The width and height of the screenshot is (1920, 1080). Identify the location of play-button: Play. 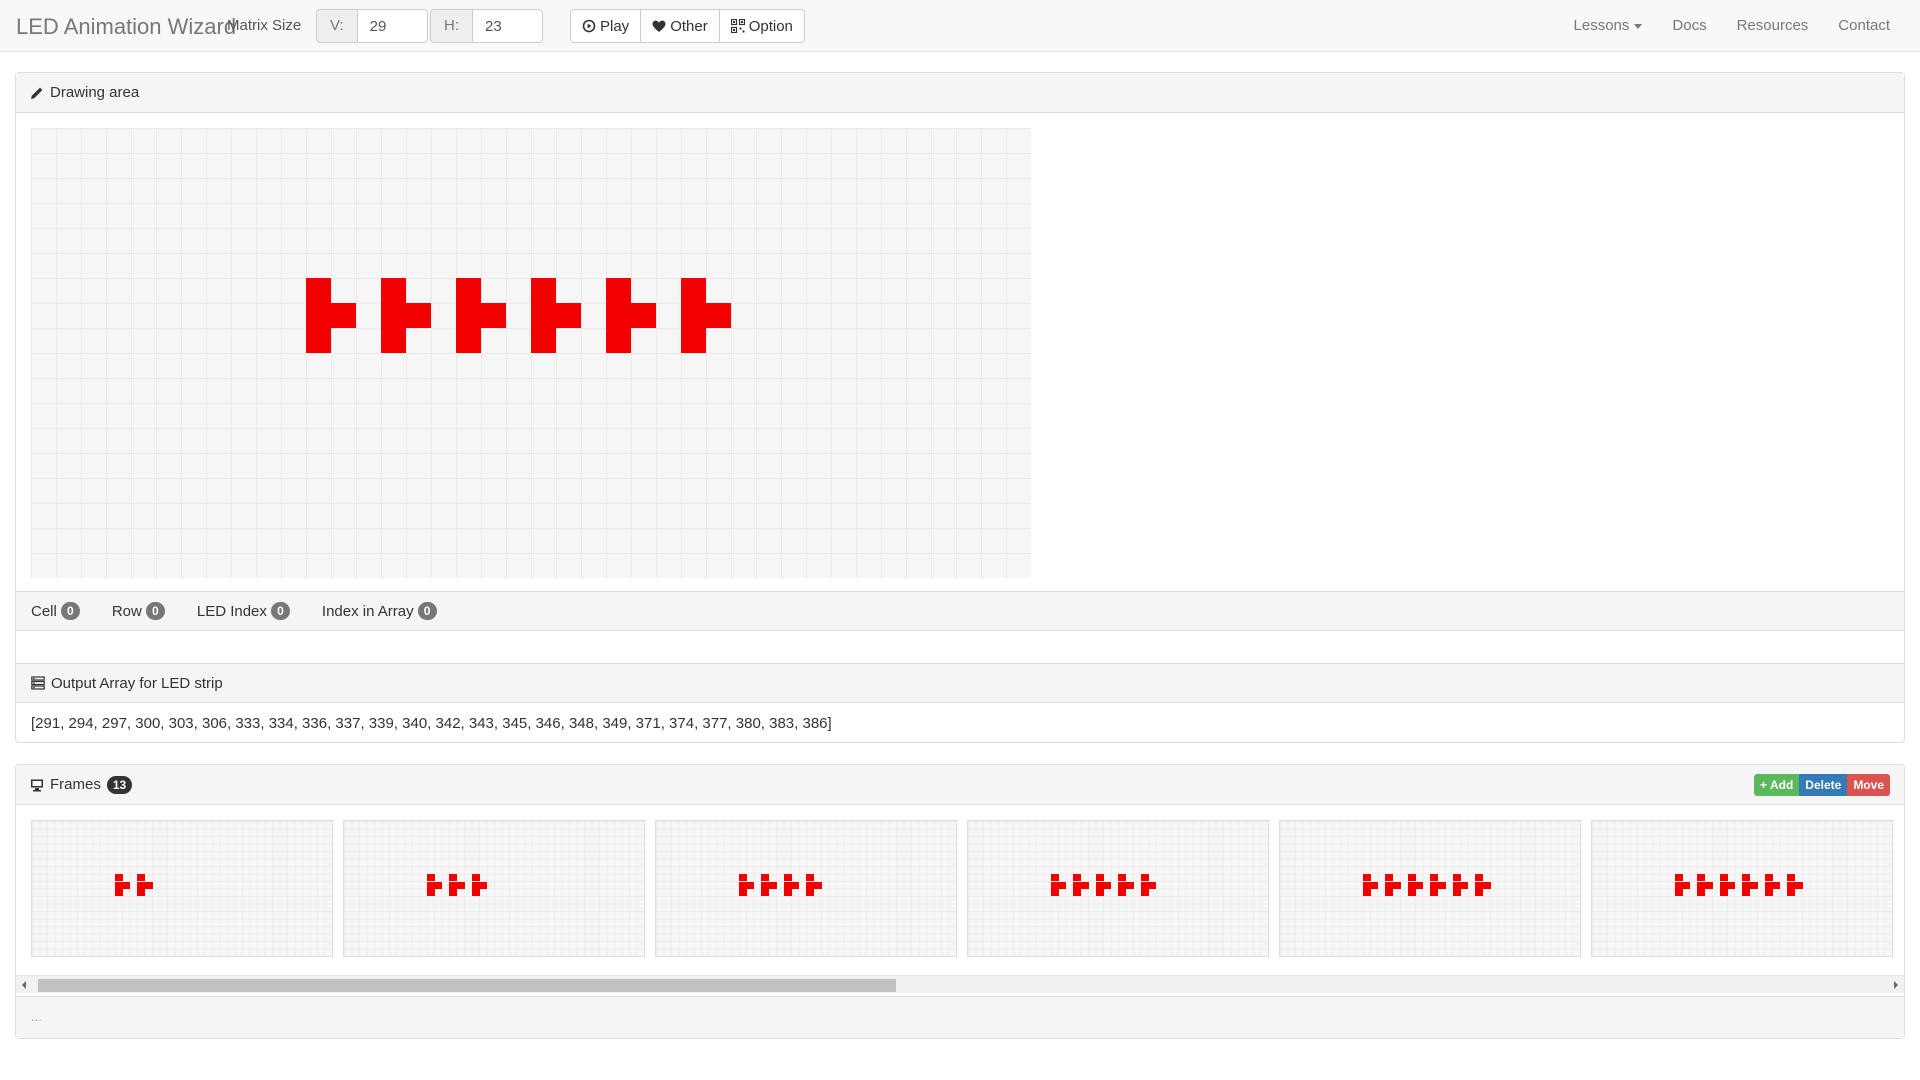
(606, 26).